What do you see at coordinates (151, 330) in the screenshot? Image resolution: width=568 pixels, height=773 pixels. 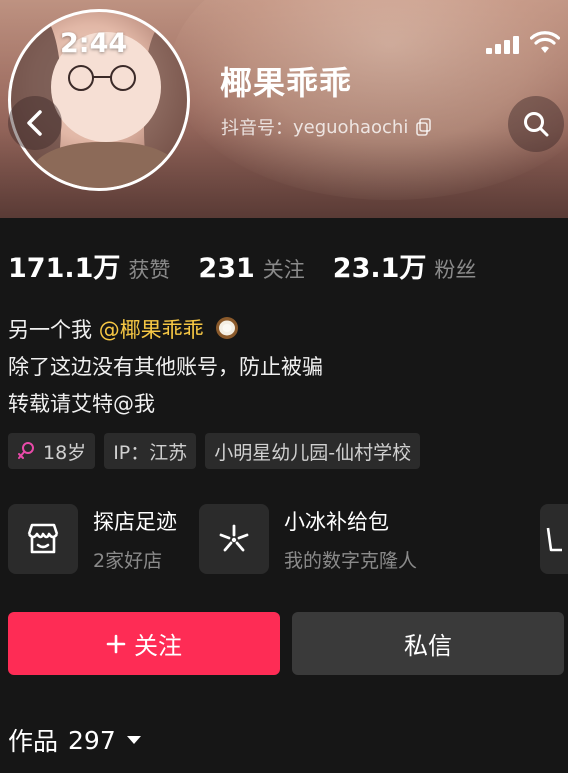 I see `bio-mention-link: @椰果乖乖` at bounding box center [151, 330].